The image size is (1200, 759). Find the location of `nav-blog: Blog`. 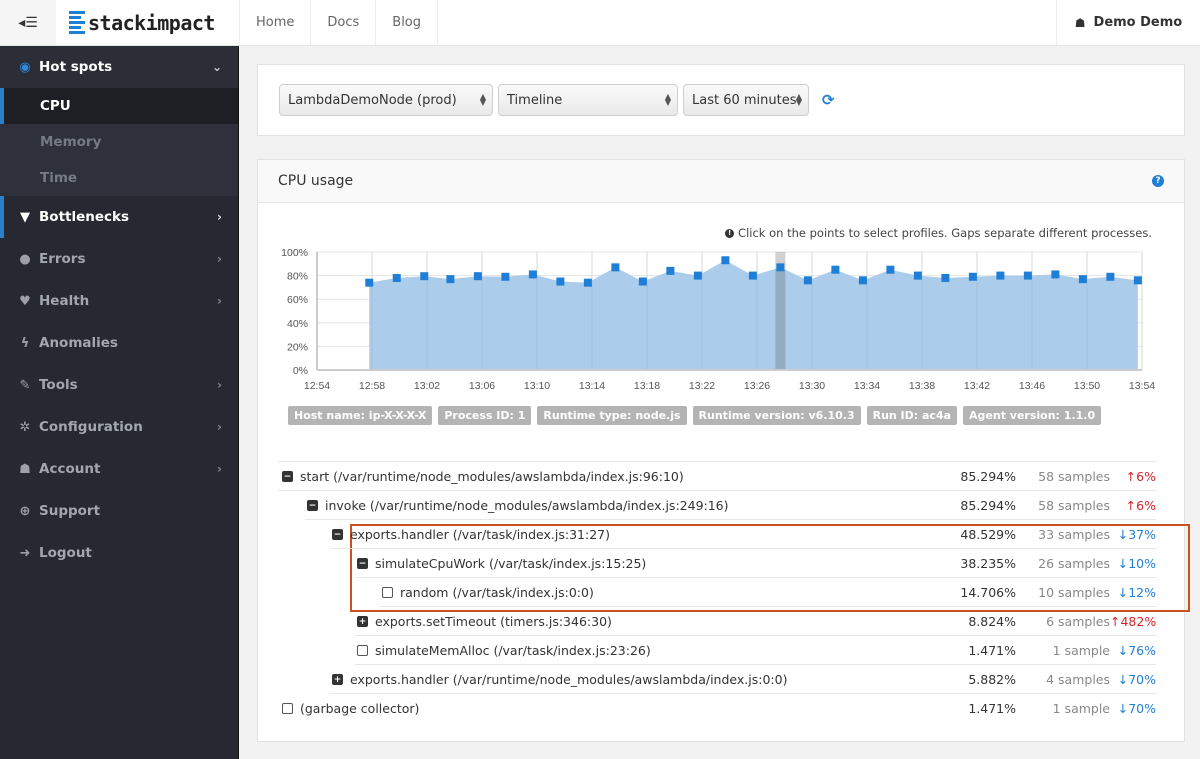

nav-blog: Blog is located at coordinates (407, 22).